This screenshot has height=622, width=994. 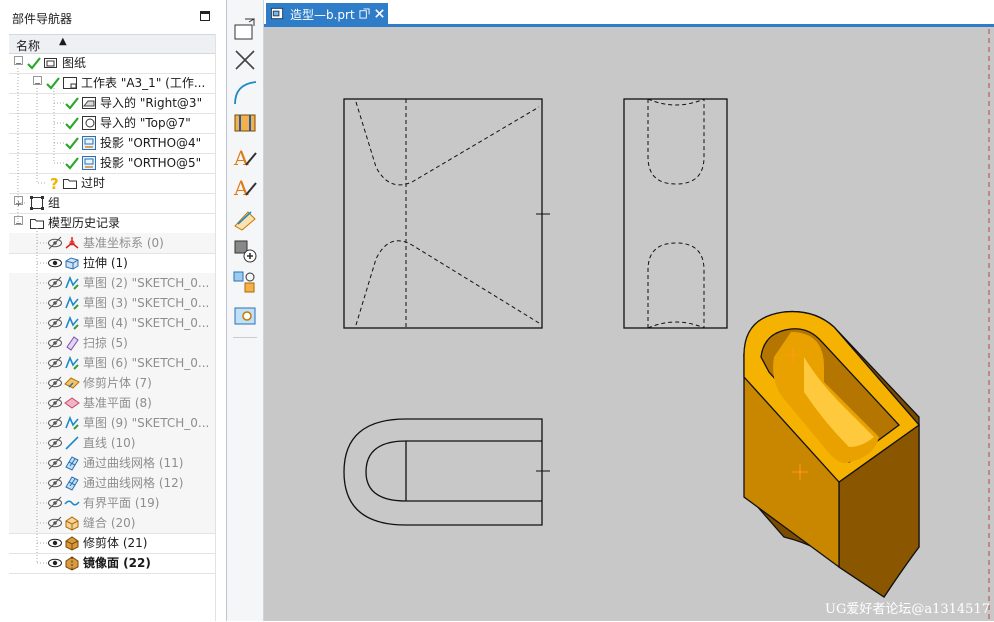 What do you see at coordinates (105, 343) in the screenshot?
I see `tree-label: 扫掠 (5)` at bounding box center [105, 343].